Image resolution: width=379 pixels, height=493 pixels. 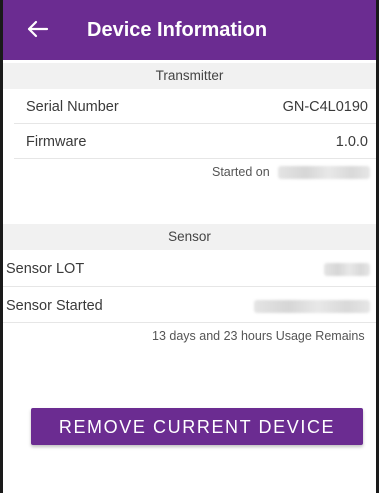 I want to click on page-title: Device Information, so click(x=177, y=30).